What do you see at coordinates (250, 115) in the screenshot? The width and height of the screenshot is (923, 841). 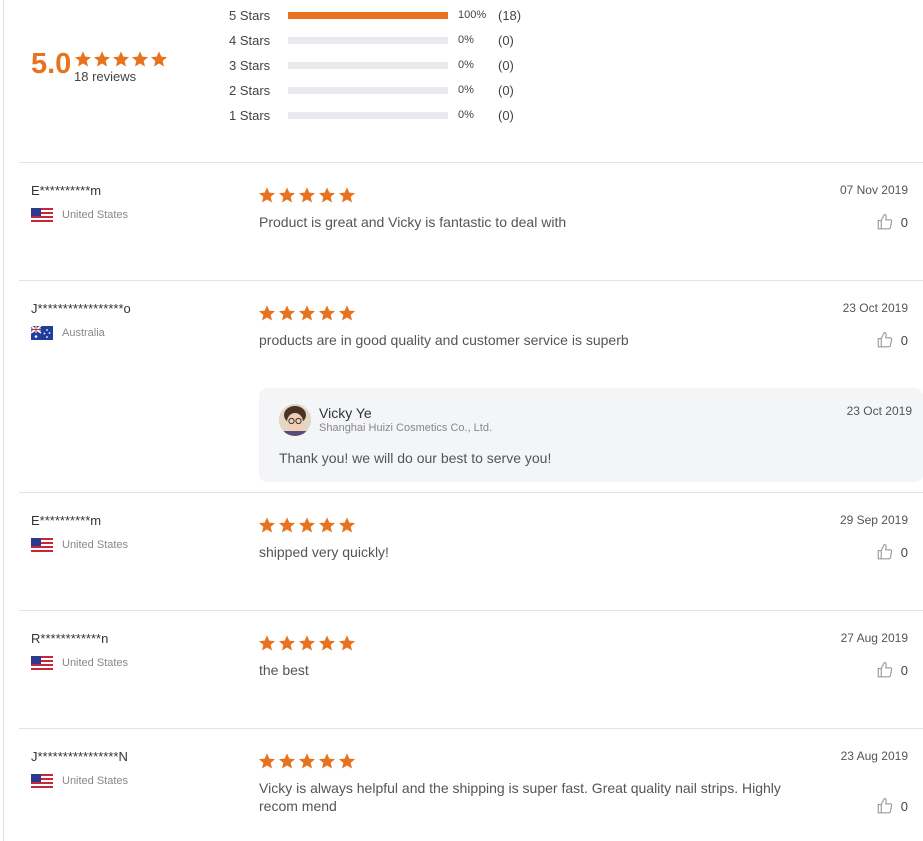 I see `rating-bar-label: 1 Stars` at bounding box center [250, 115].